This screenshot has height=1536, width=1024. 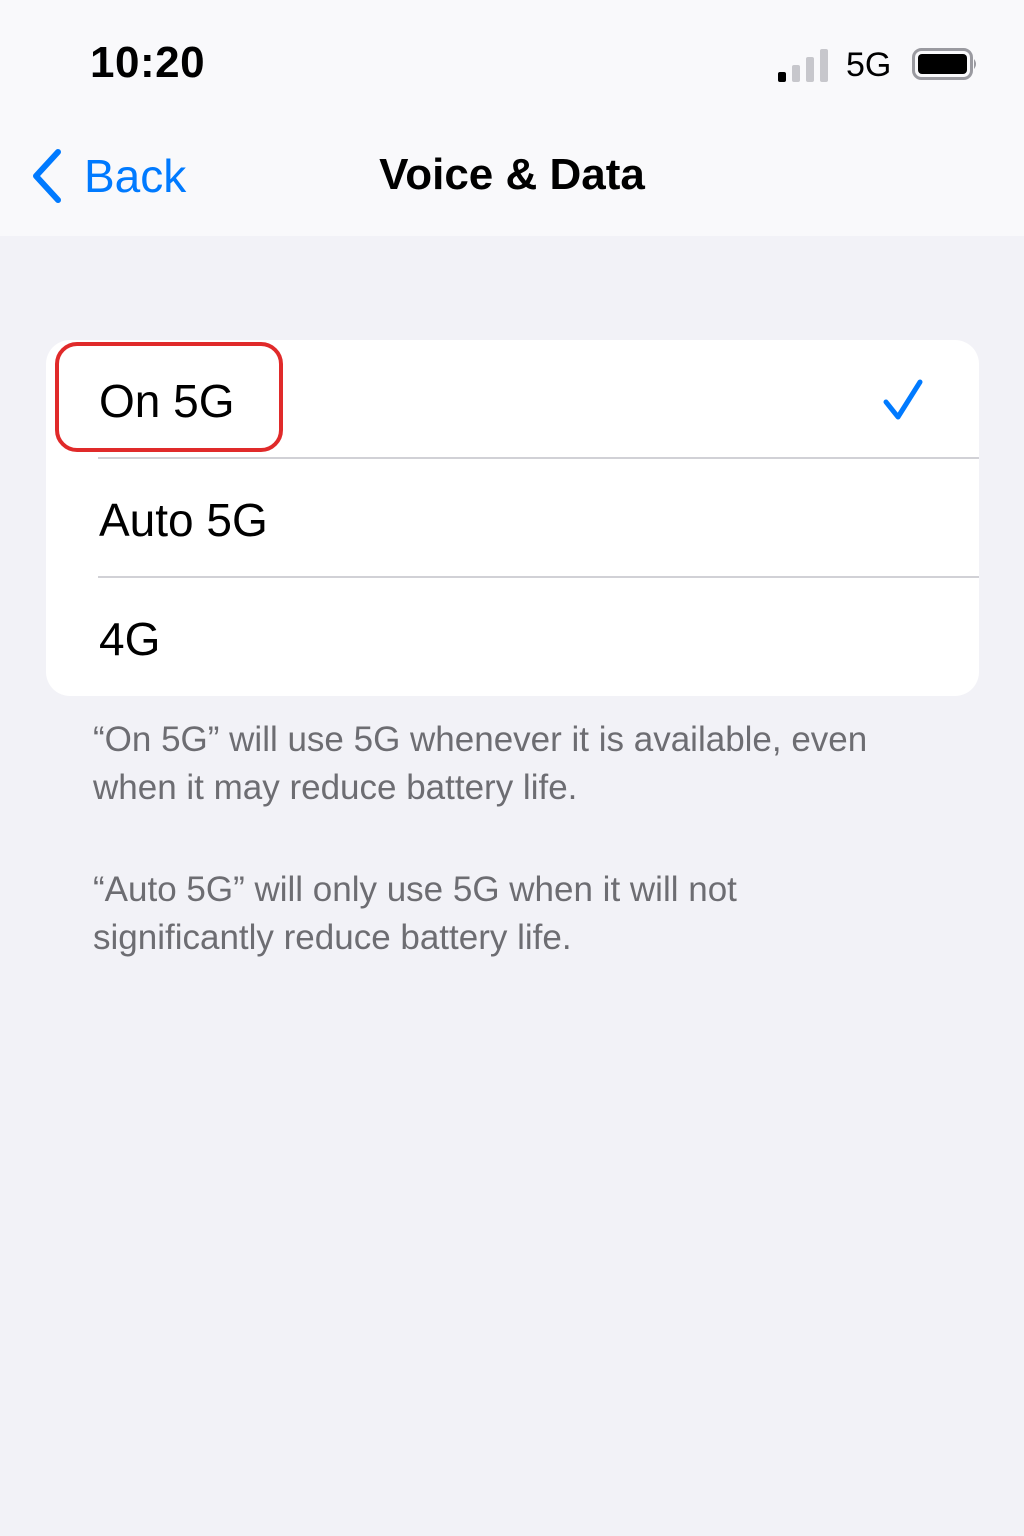 I want to click on option-on-5g: On 5G, so click(x=512, y=399).